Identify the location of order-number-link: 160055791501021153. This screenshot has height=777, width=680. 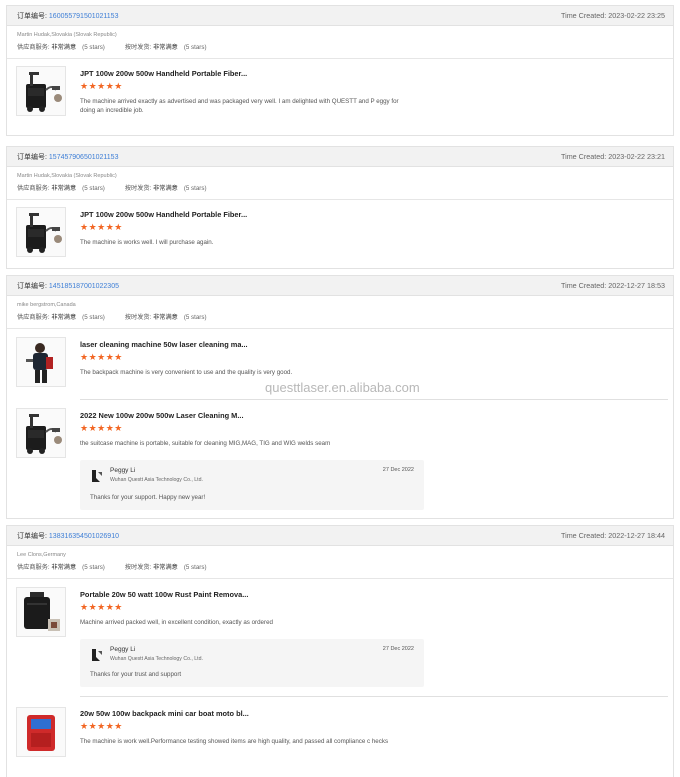
(84, 16).